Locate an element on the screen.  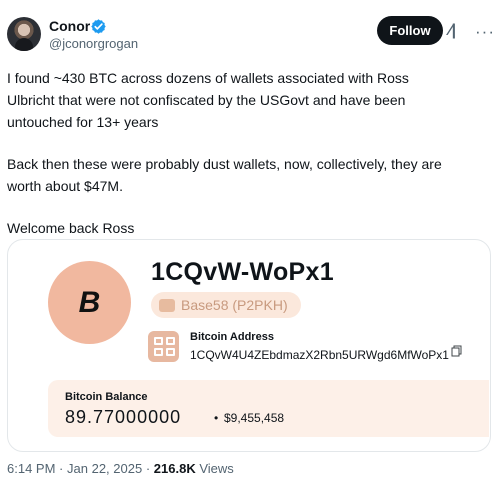
user-handle: @jconorgrogan is located at coordinates (93, 43).